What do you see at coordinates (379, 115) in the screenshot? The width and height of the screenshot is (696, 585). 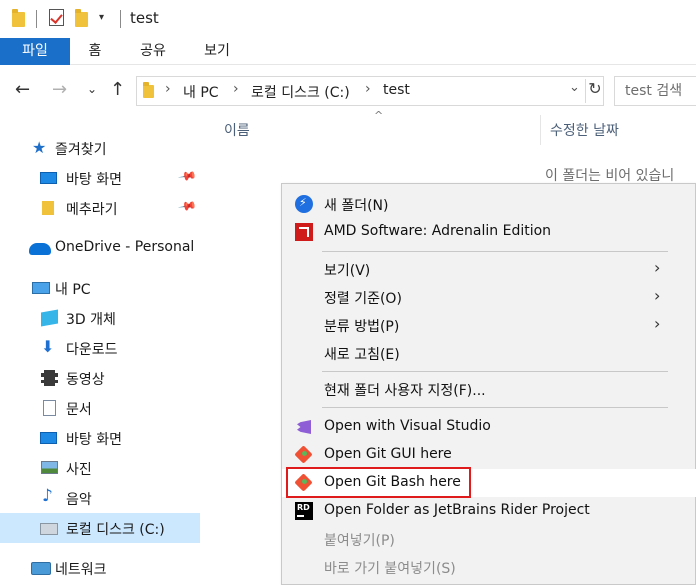 I see `sort-ascending-icon: ^` at bounding box center [379, 115].